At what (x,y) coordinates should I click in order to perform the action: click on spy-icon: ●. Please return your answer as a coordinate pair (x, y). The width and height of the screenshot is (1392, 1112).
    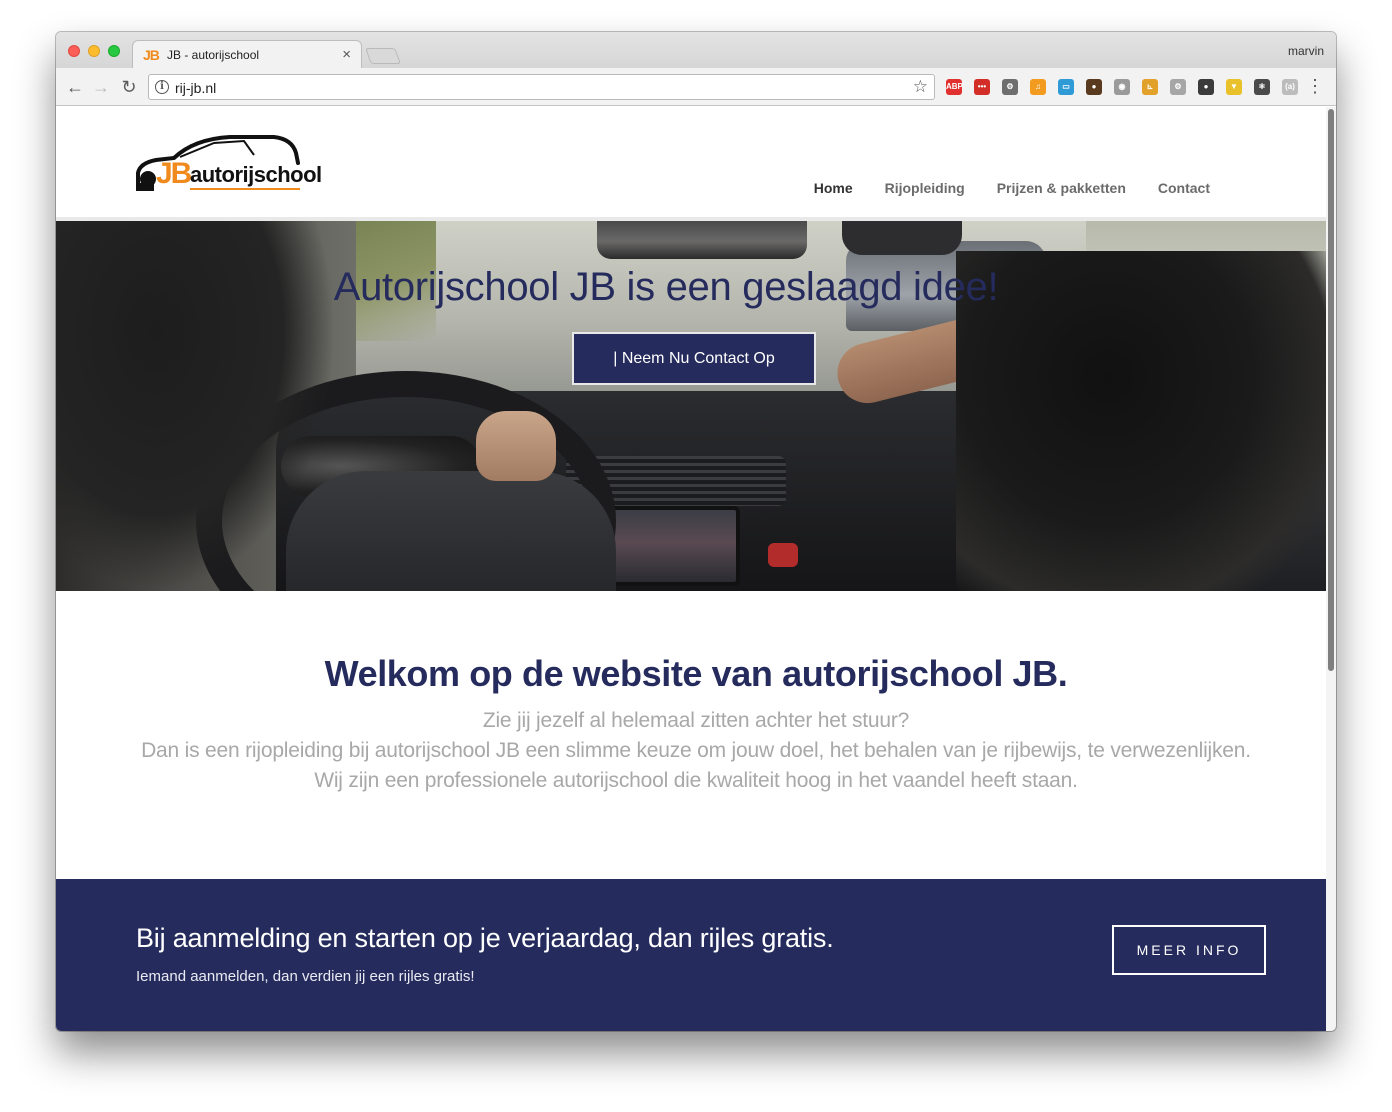
    Looking at the image, I should click on (1094, 87).